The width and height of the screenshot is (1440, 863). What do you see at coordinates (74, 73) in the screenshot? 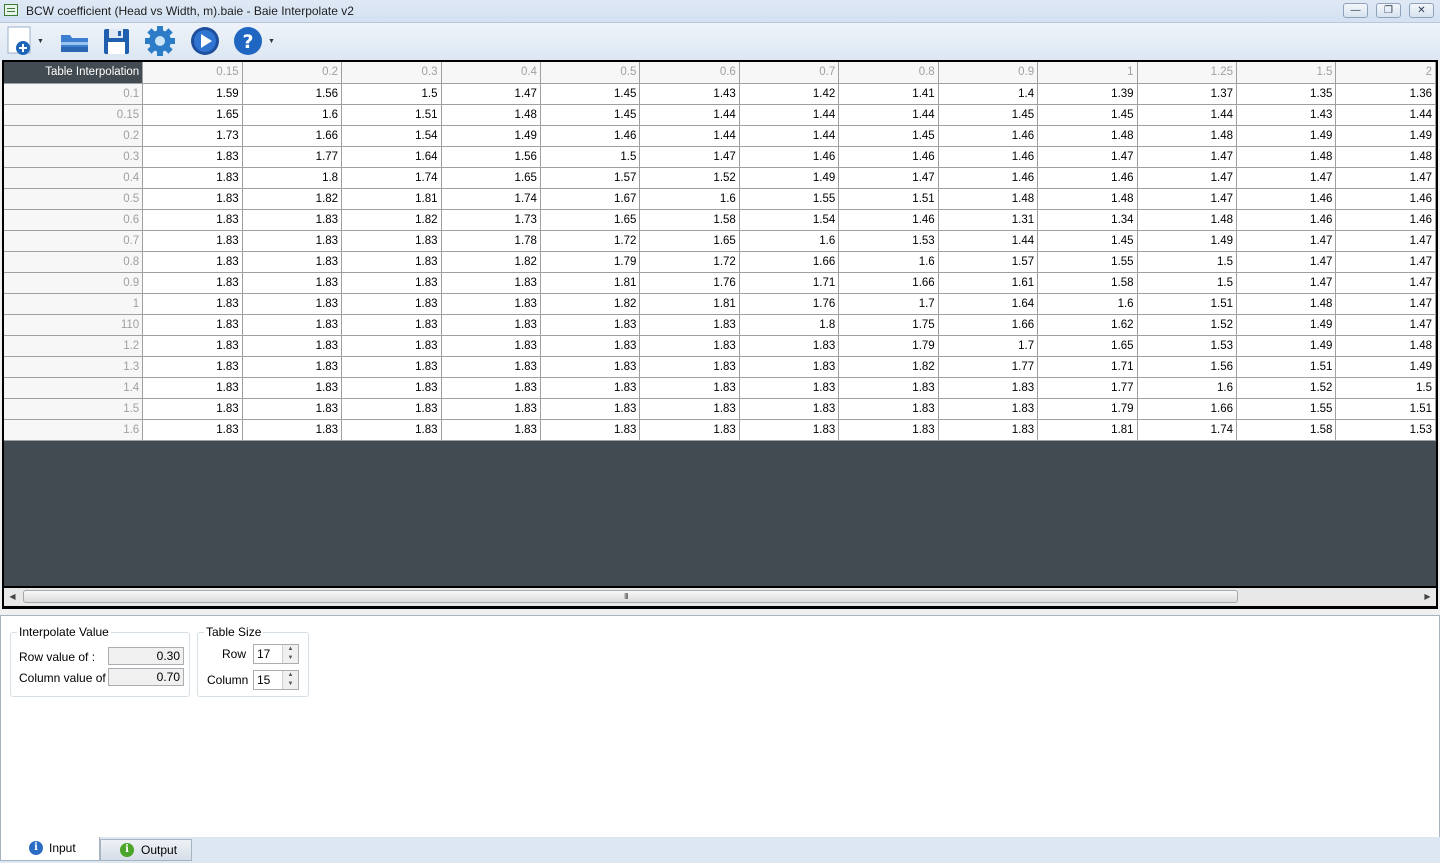
I see `table-corner-header: Table Interpolation` at bounding box center [74, 73].